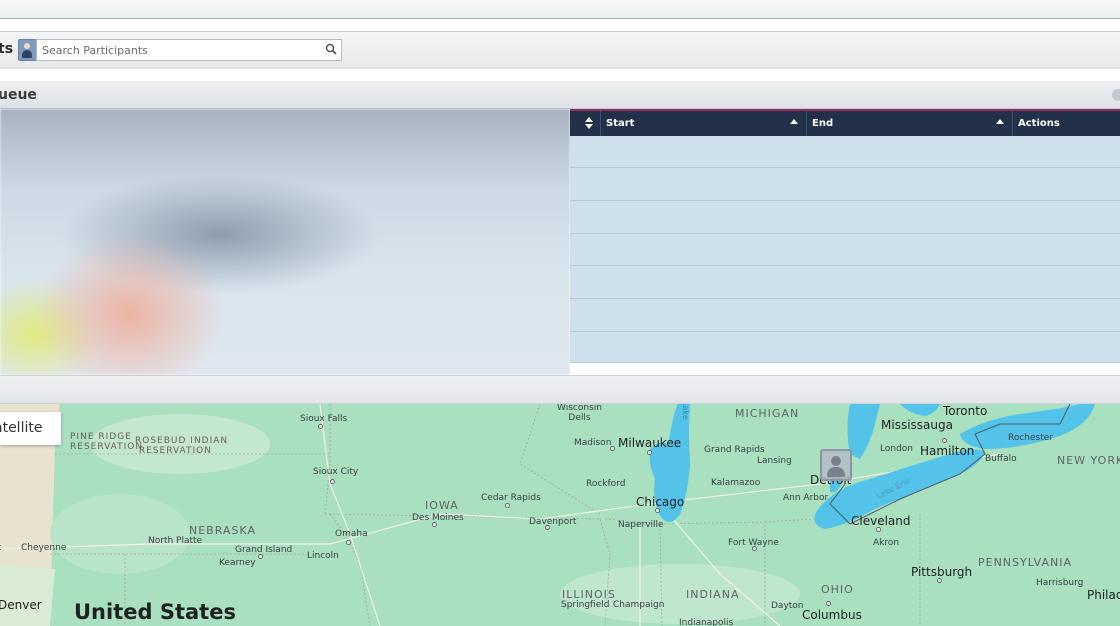 This screenshot has height=626, width=1120. I want to click on map-label: Des Moines, so click(438, 518).